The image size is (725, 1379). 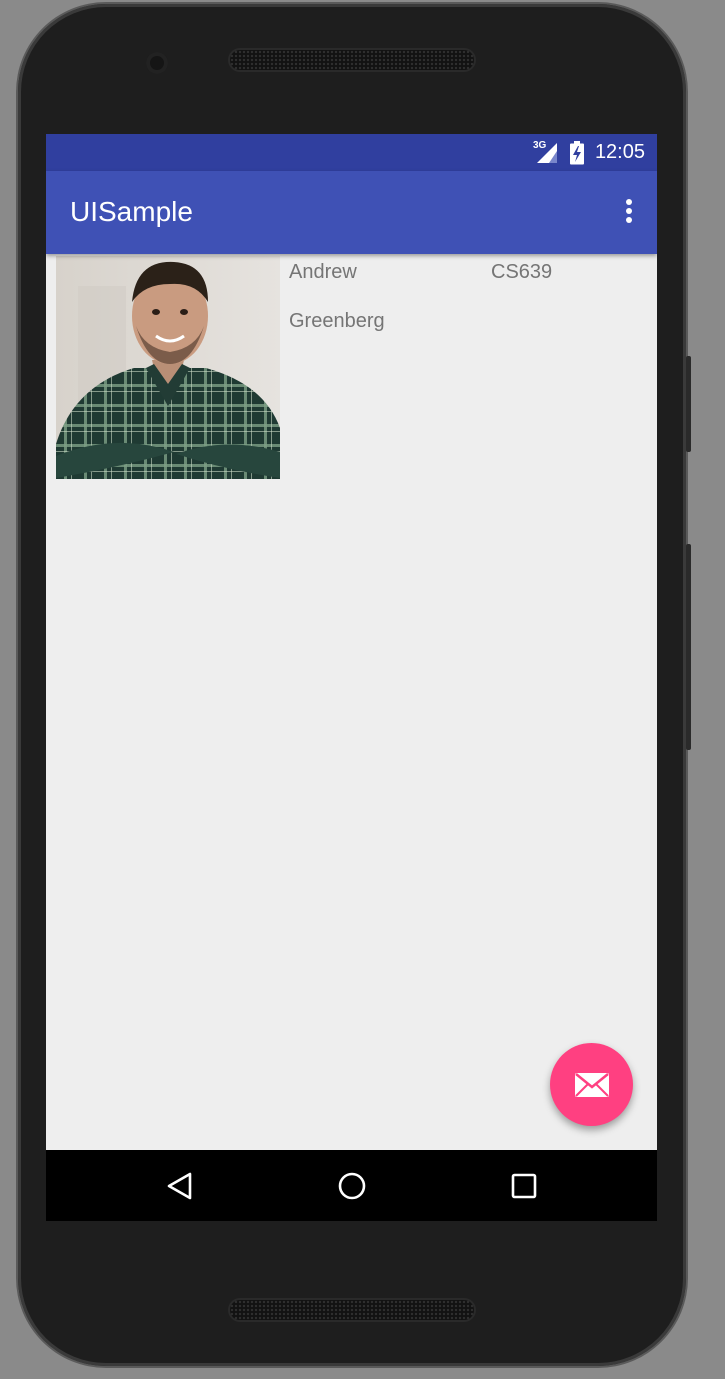 I want to click on top-speaker, so click(x=352, y=60).